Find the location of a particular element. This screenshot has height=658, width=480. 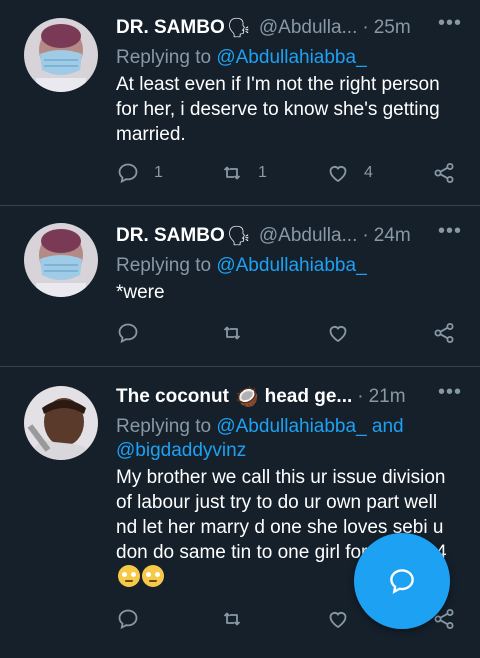

timestamp: 25m is located at coordinates (392, 28).